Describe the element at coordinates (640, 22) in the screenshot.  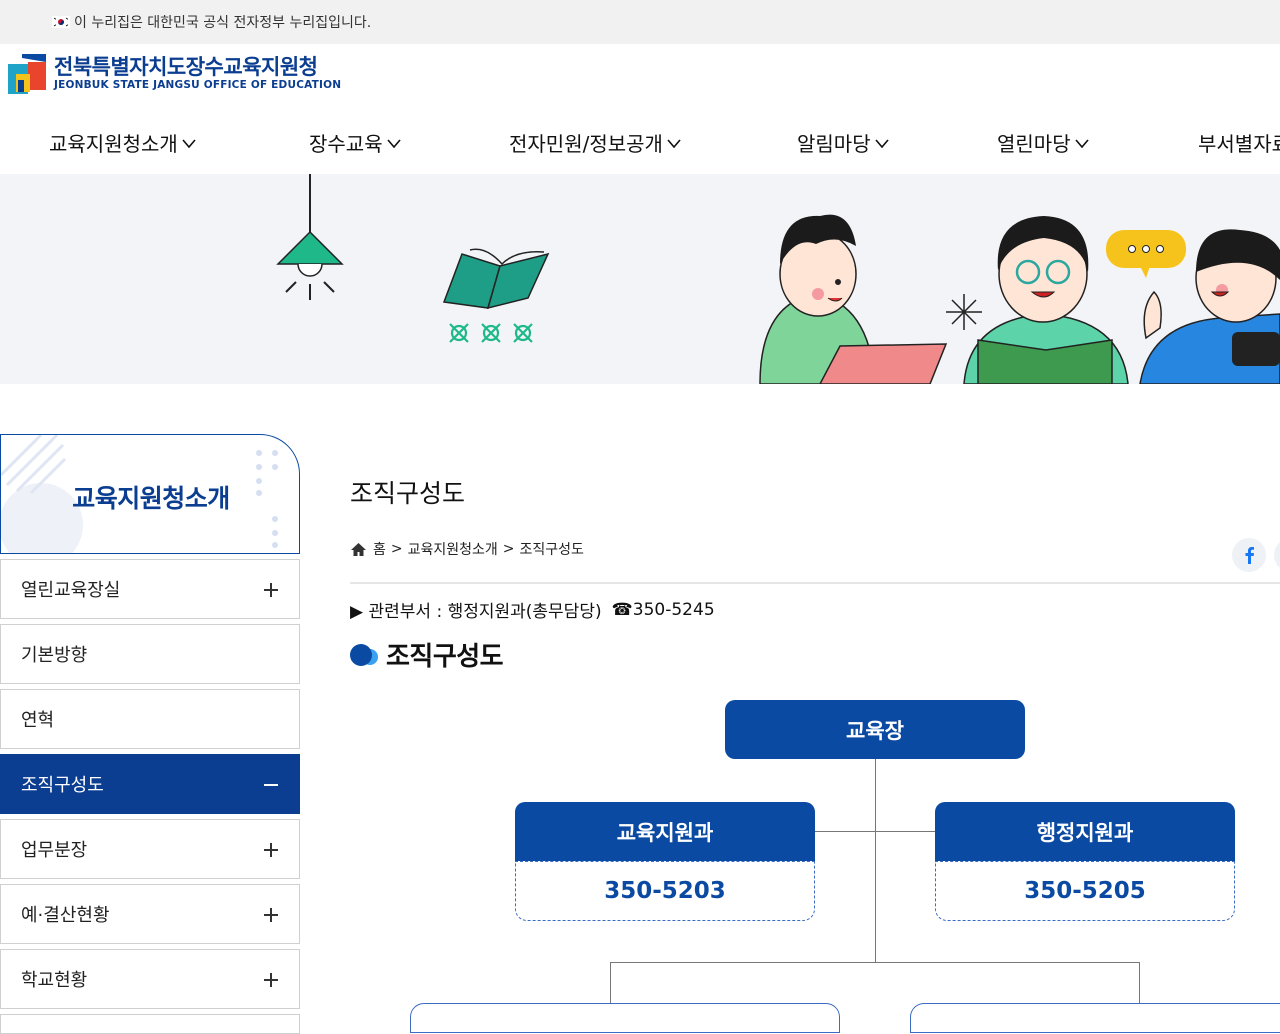
I see `gov-banner: 이 누리집은 대한민국 공식 전자정부 누리집입니다.` at that location.